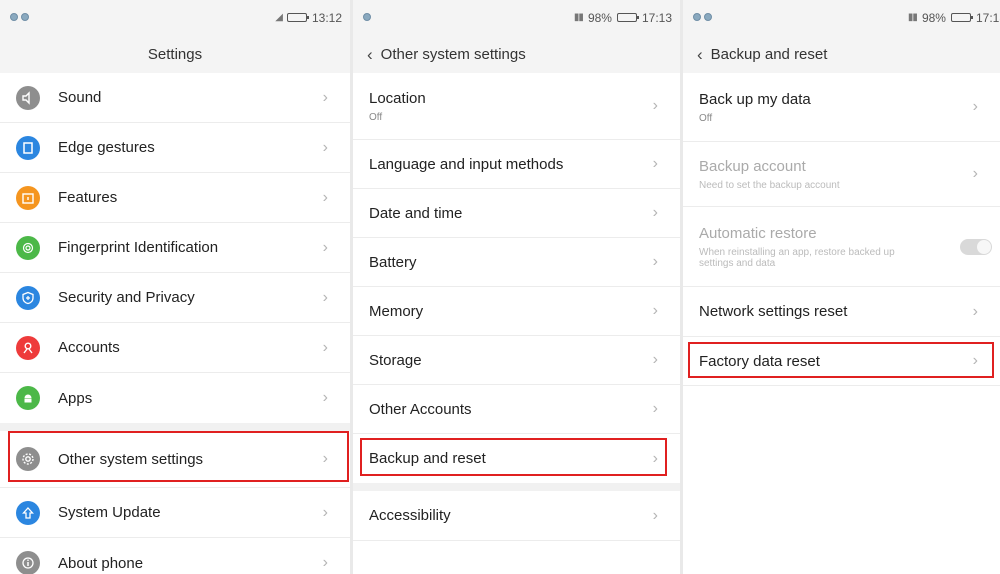  Describe the element at coordinates (109, 512) in the screenshot. I see `settings-item-label: System Update` at that location.